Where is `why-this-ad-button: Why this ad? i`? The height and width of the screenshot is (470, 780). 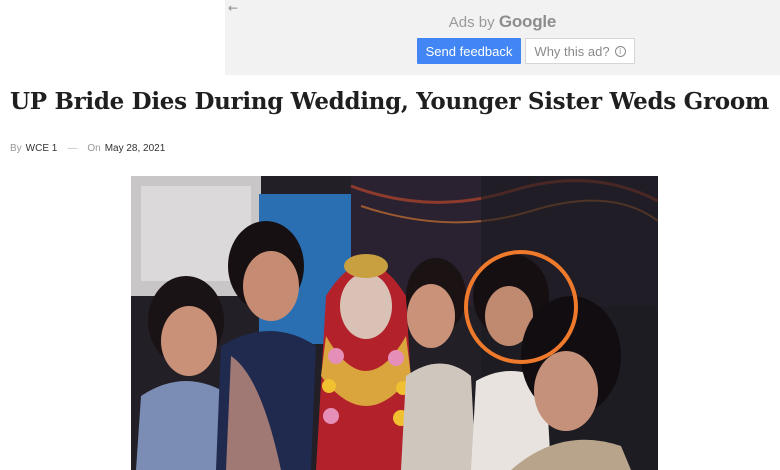
why-this-ad-button: Why this ad? i is located at coordinates (580, 51).